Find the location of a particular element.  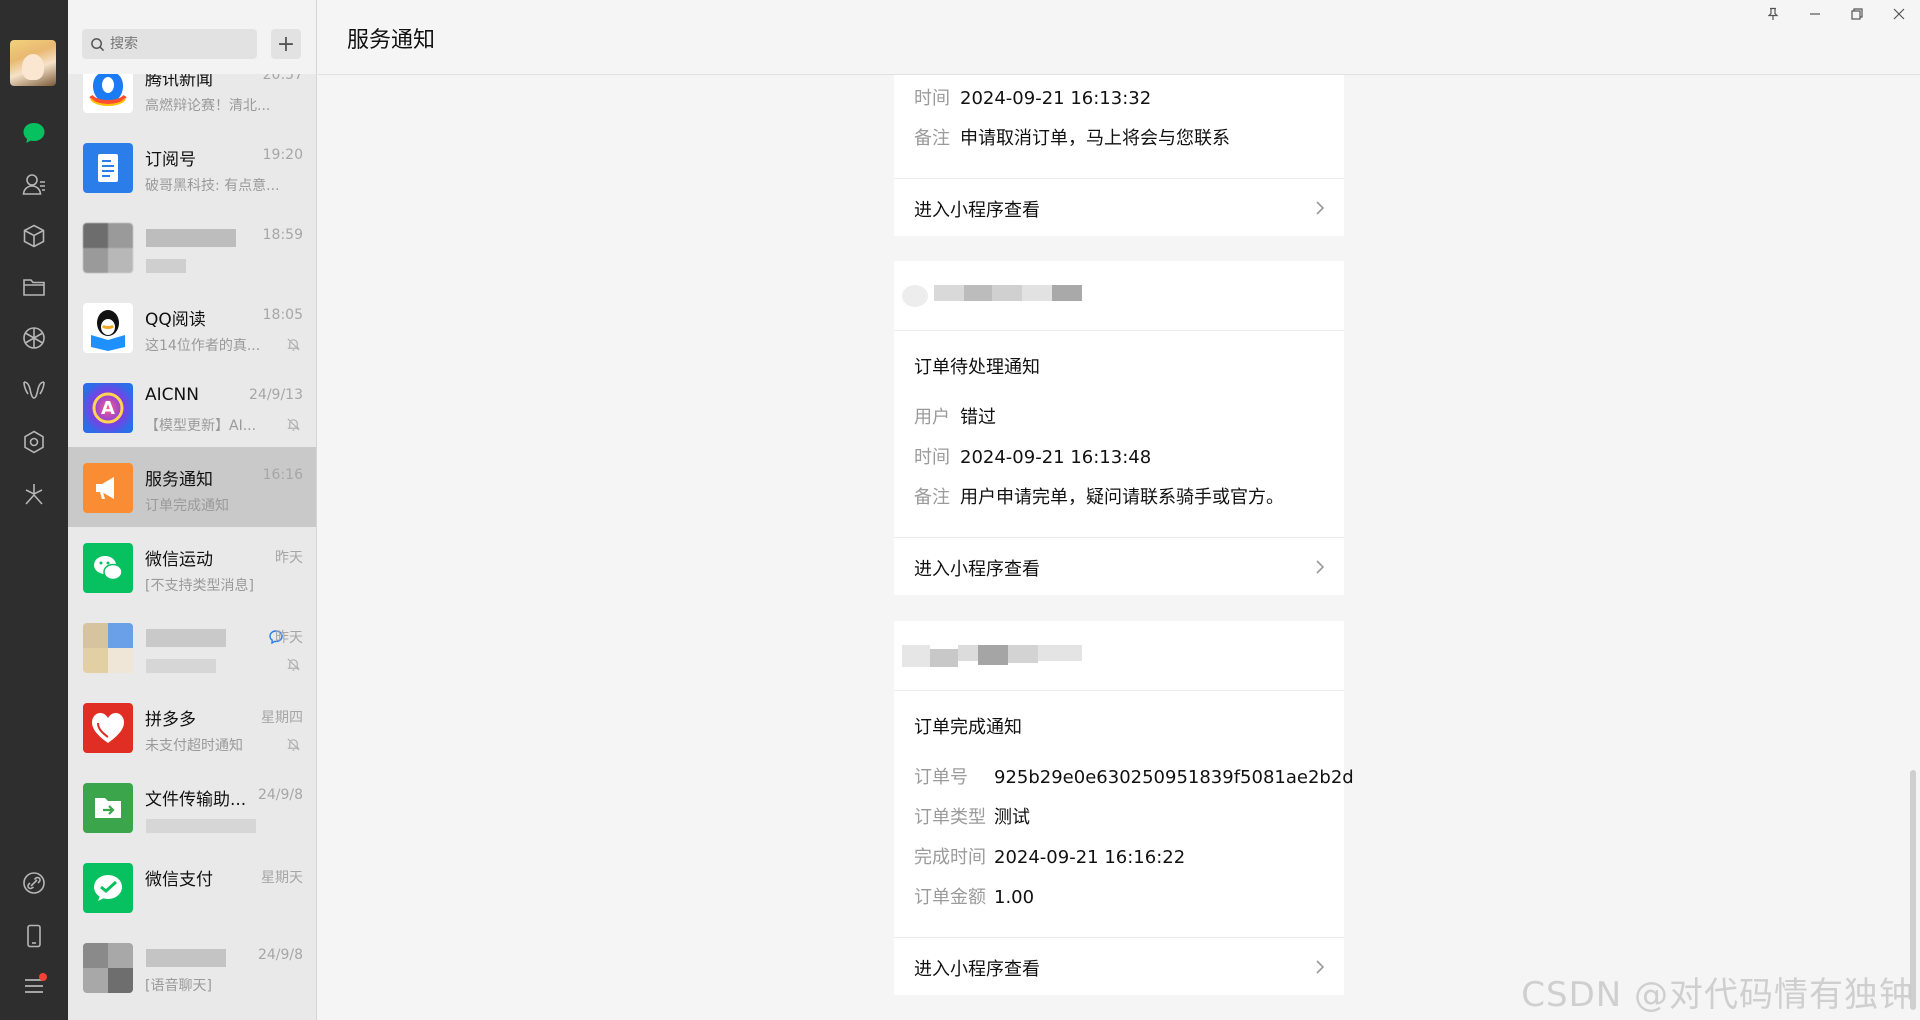

pin-icon is located at coordinates (1773, 13).